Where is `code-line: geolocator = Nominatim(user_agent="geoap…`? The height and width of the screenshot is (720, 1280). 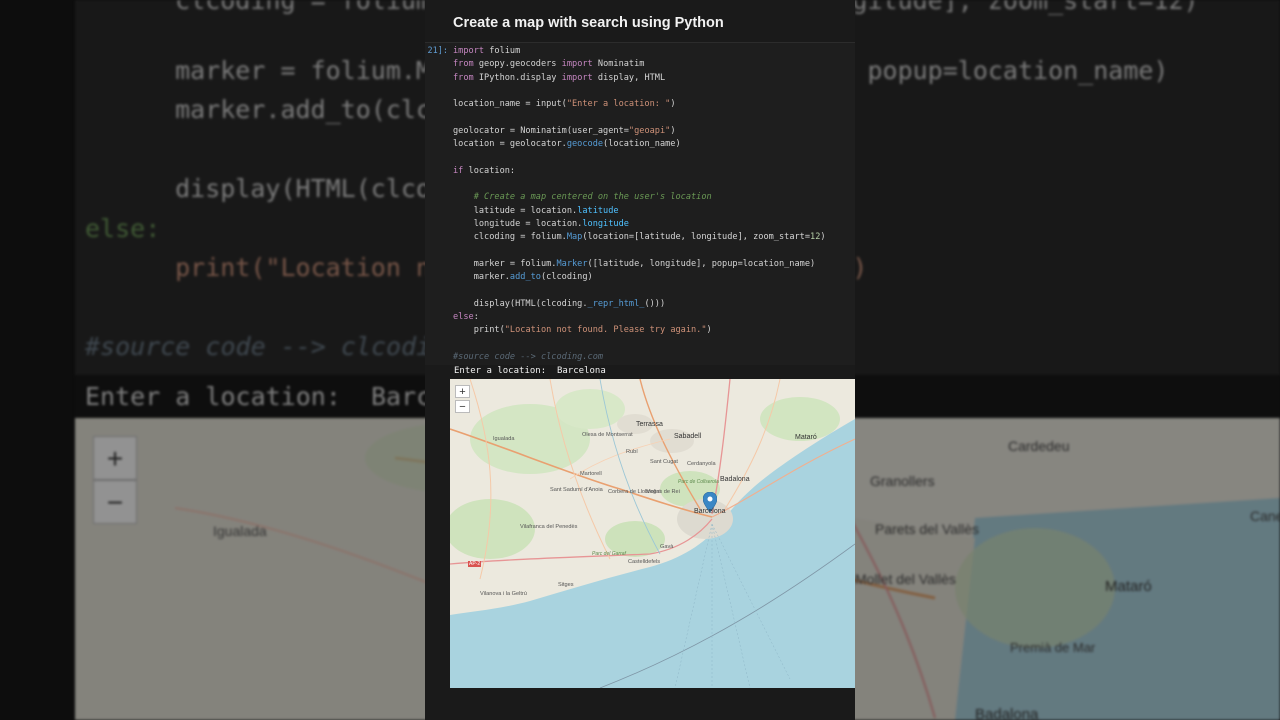 code-line: geolocator = Nominatim(user_agent="geoap… is located at coordinates (564, 130).